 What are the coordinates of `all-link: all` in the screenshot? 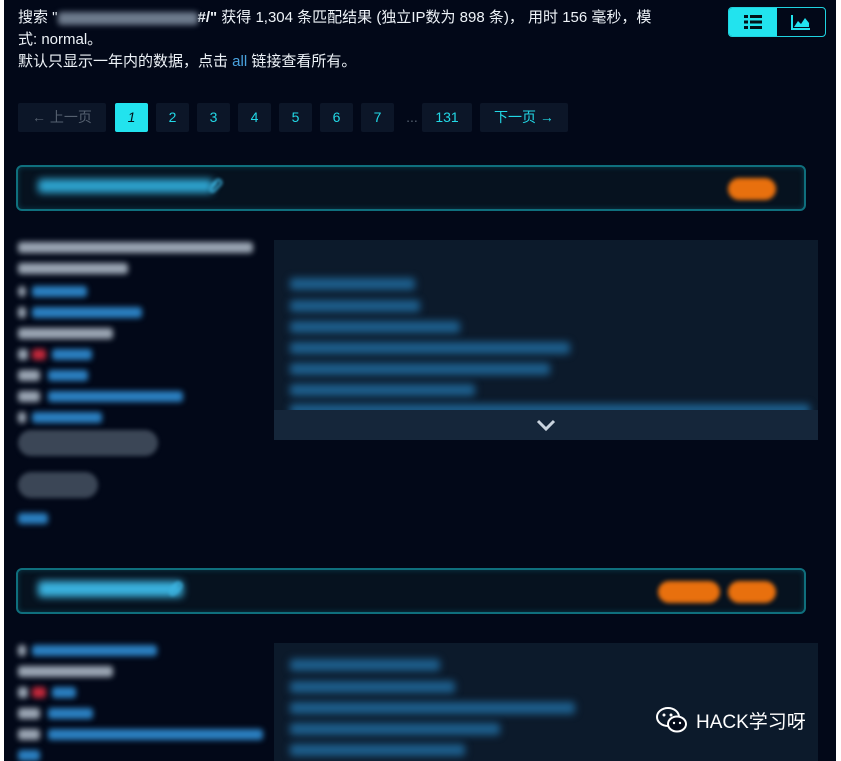 It's located at (239, 61).